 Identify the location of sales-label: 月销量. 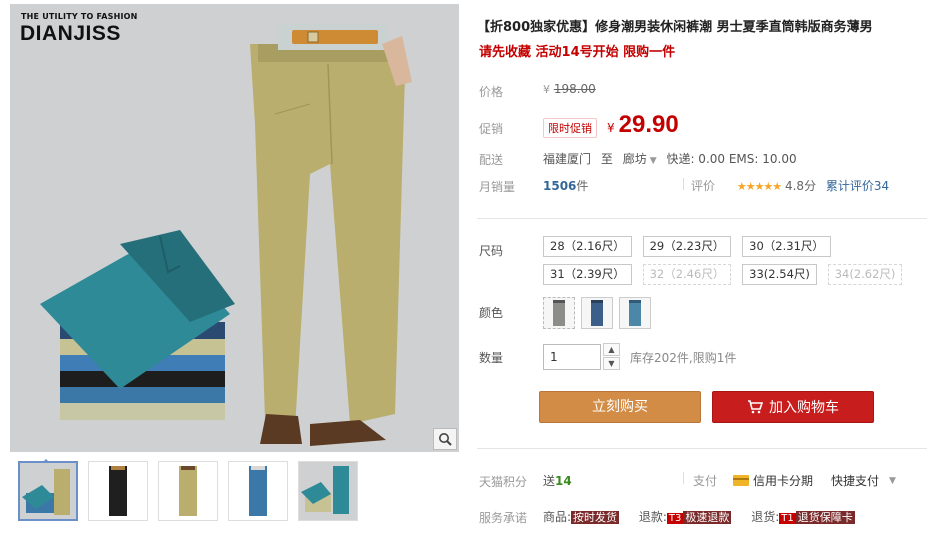
(497, 187).